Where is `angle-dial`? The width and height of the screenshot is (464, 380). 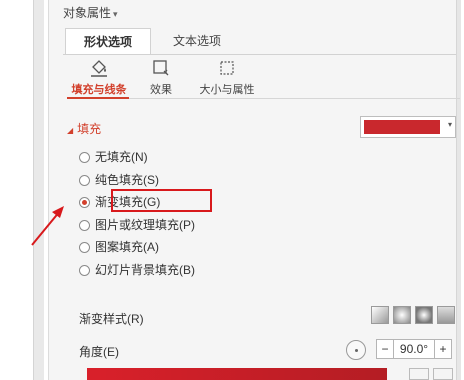 angle-dial is located at coordinates (356, 350).